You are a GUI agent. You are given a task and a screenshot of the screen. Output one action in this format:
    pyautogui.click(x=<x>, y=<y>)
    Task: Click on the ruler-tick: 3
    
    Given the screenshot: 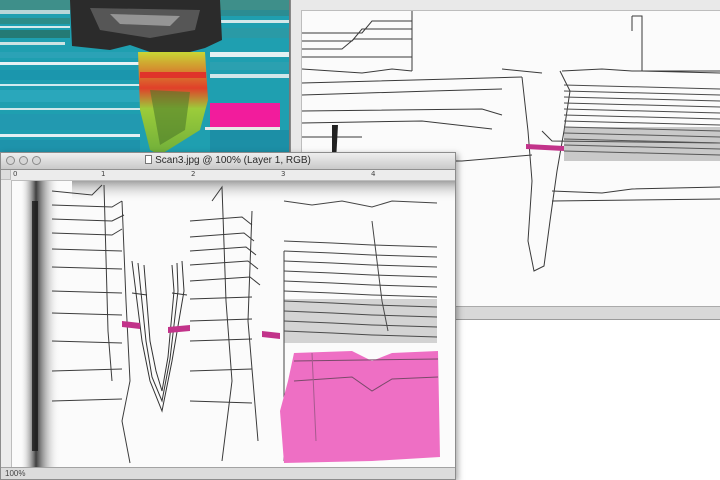 What is the action you would take?
    pyautogui.click(x=283, y=174)
    